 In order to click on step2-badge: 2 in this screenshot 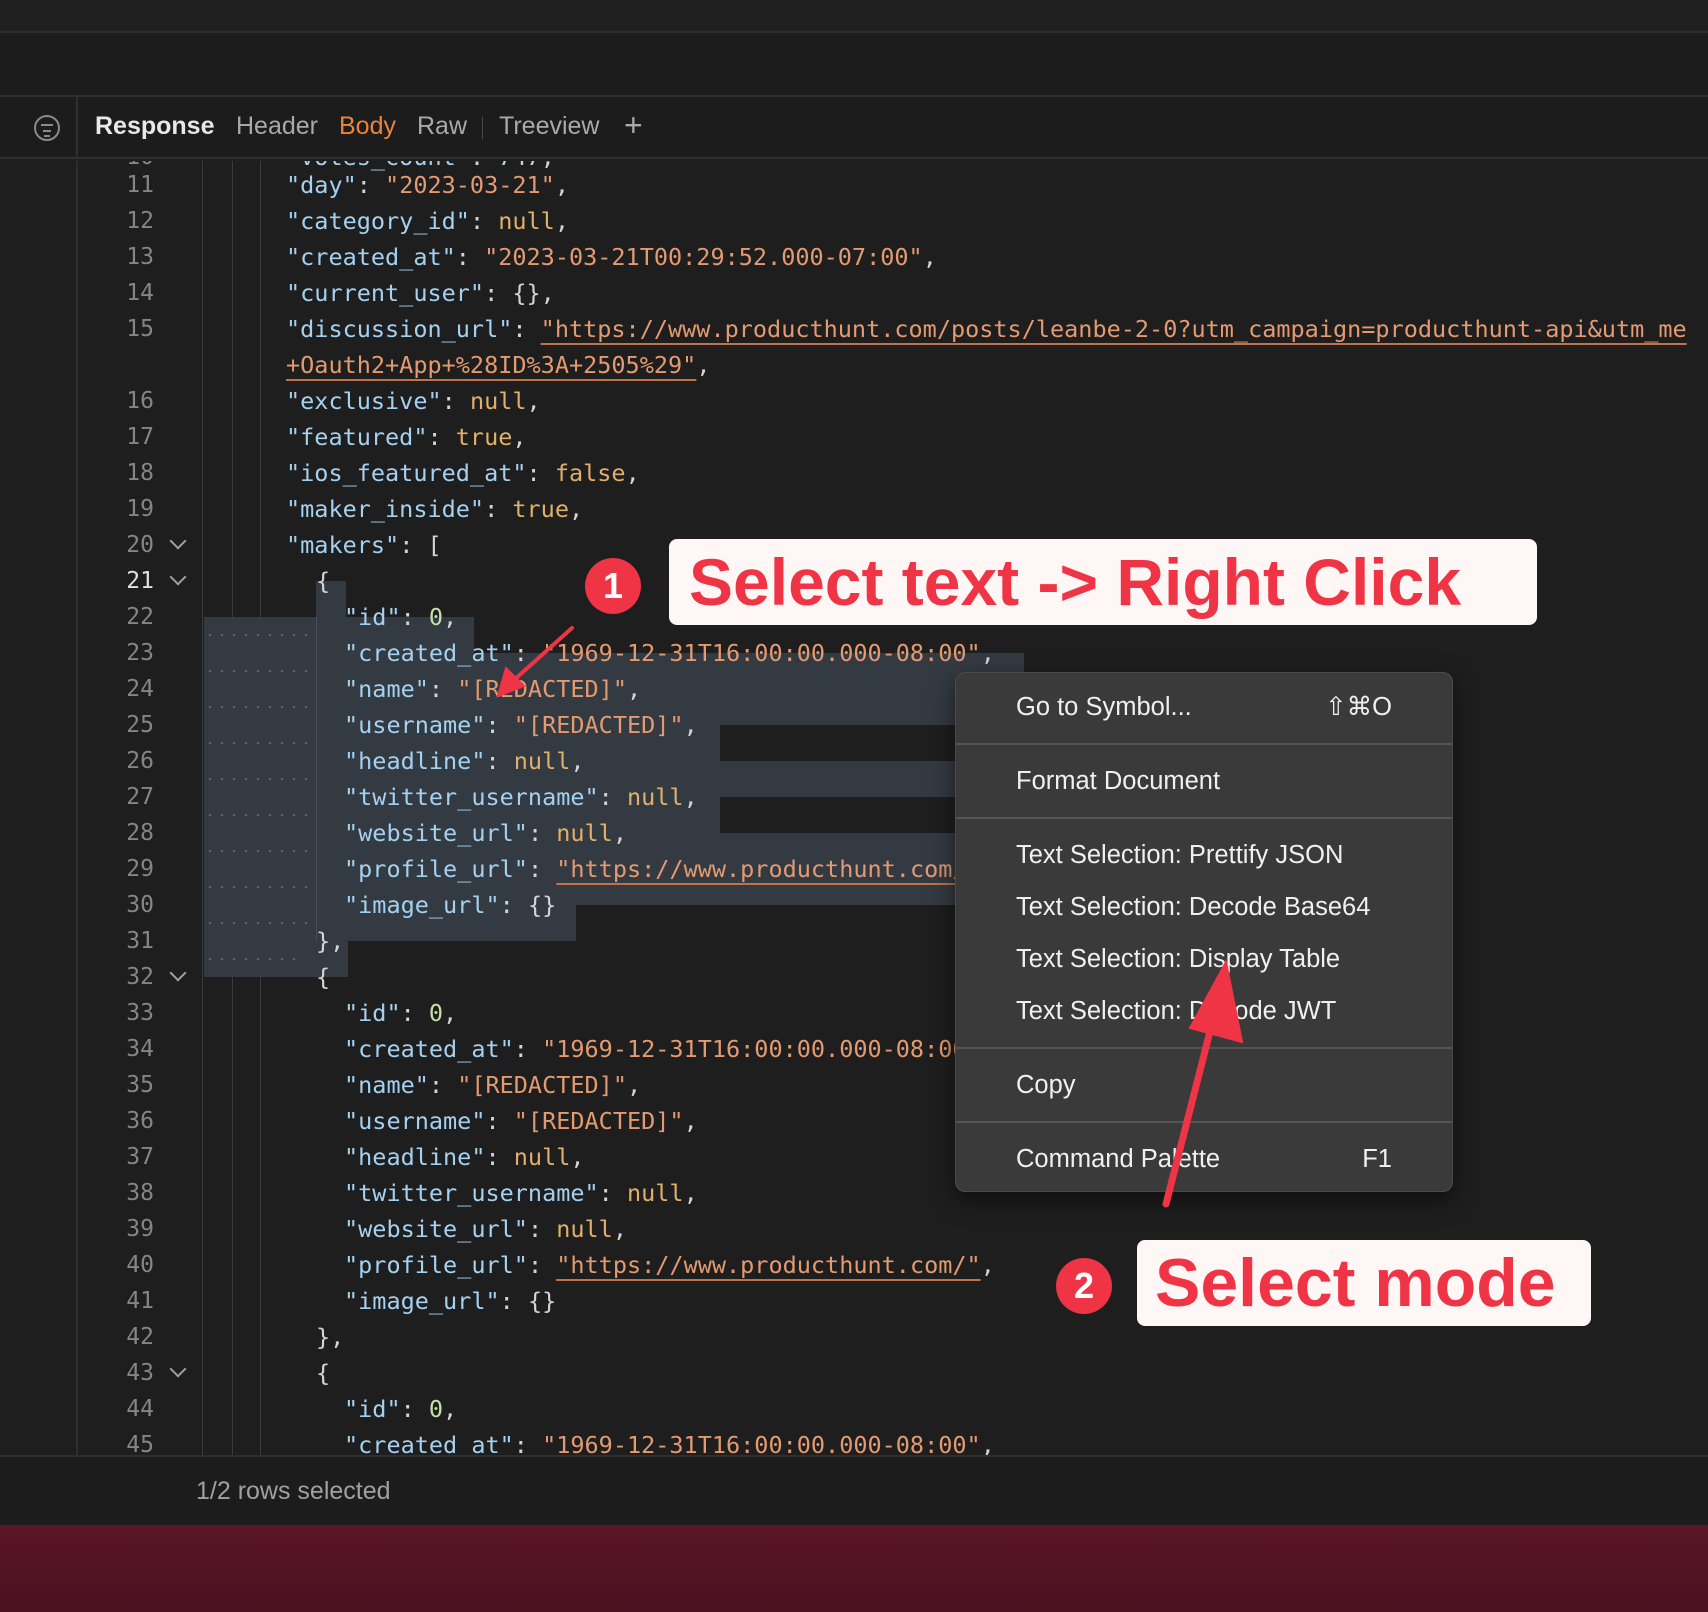, I will do `click(1084, 1286)`.